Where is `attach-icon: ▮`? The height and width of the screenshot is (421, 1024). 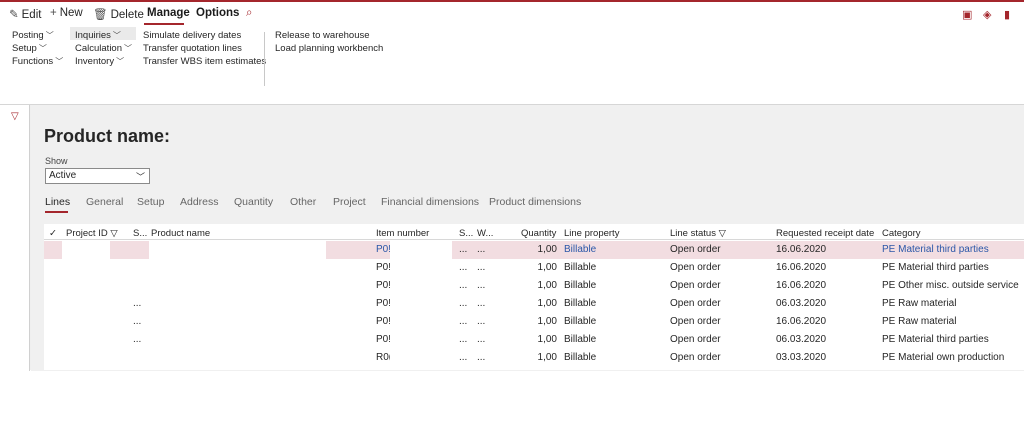
attach-icon: ▮ is located at coordinates (1007, 14).